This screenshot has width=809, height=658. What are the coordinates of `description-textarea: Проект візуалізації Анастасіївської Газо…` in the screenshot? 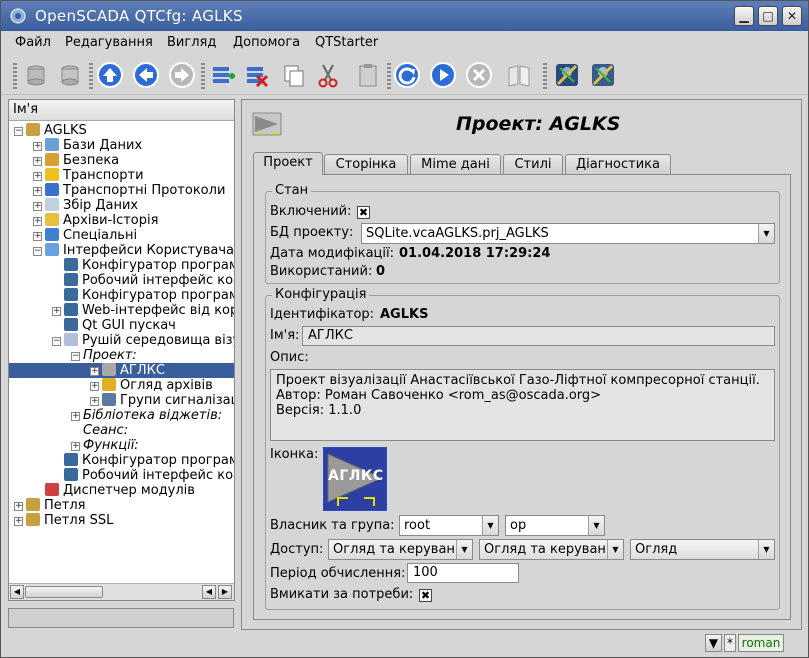 It's located at (522, 405).